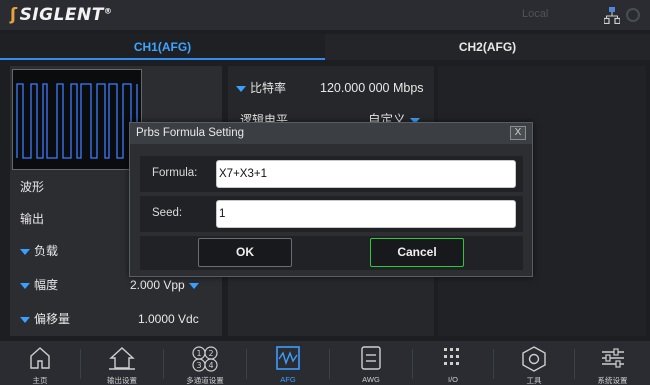 This screenshot has height=385, width=650. I want to click on dialog-title: Prbs Formula Setting X, so click(331, 133).